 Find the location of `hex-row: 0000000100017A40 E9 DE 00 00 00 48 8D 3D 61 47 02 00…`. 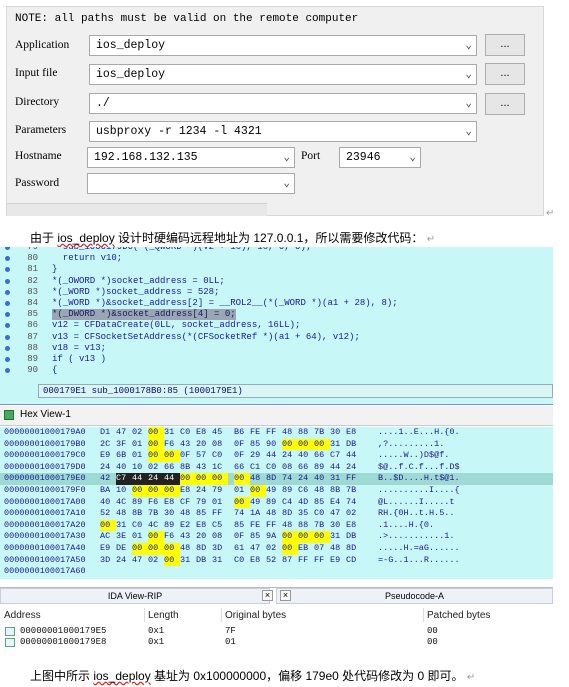

hex-row: 0000000100017A40 E9 DE 00 00 00 48 8D 3D 61 47 02 00… is located at coordinates (276, 549).